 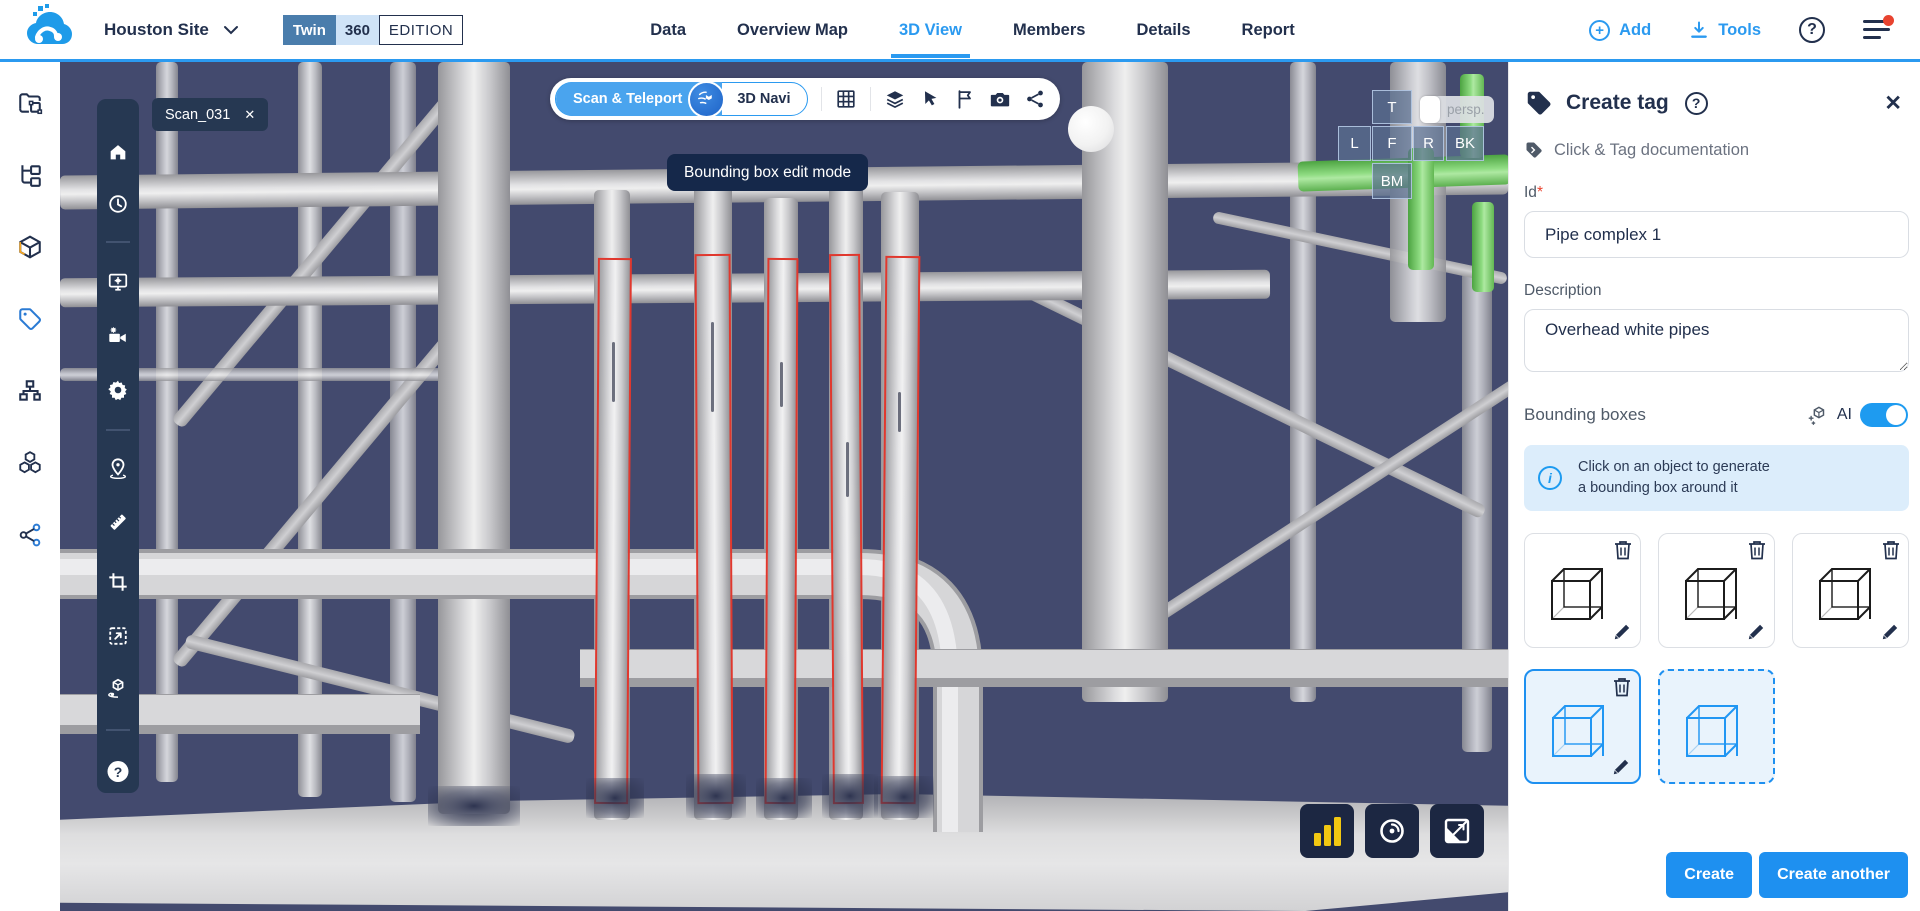 What do you see at coordinates (1888, 20) in the screenshot?
I see `notification-dot` at bounding box center [1888, 20].